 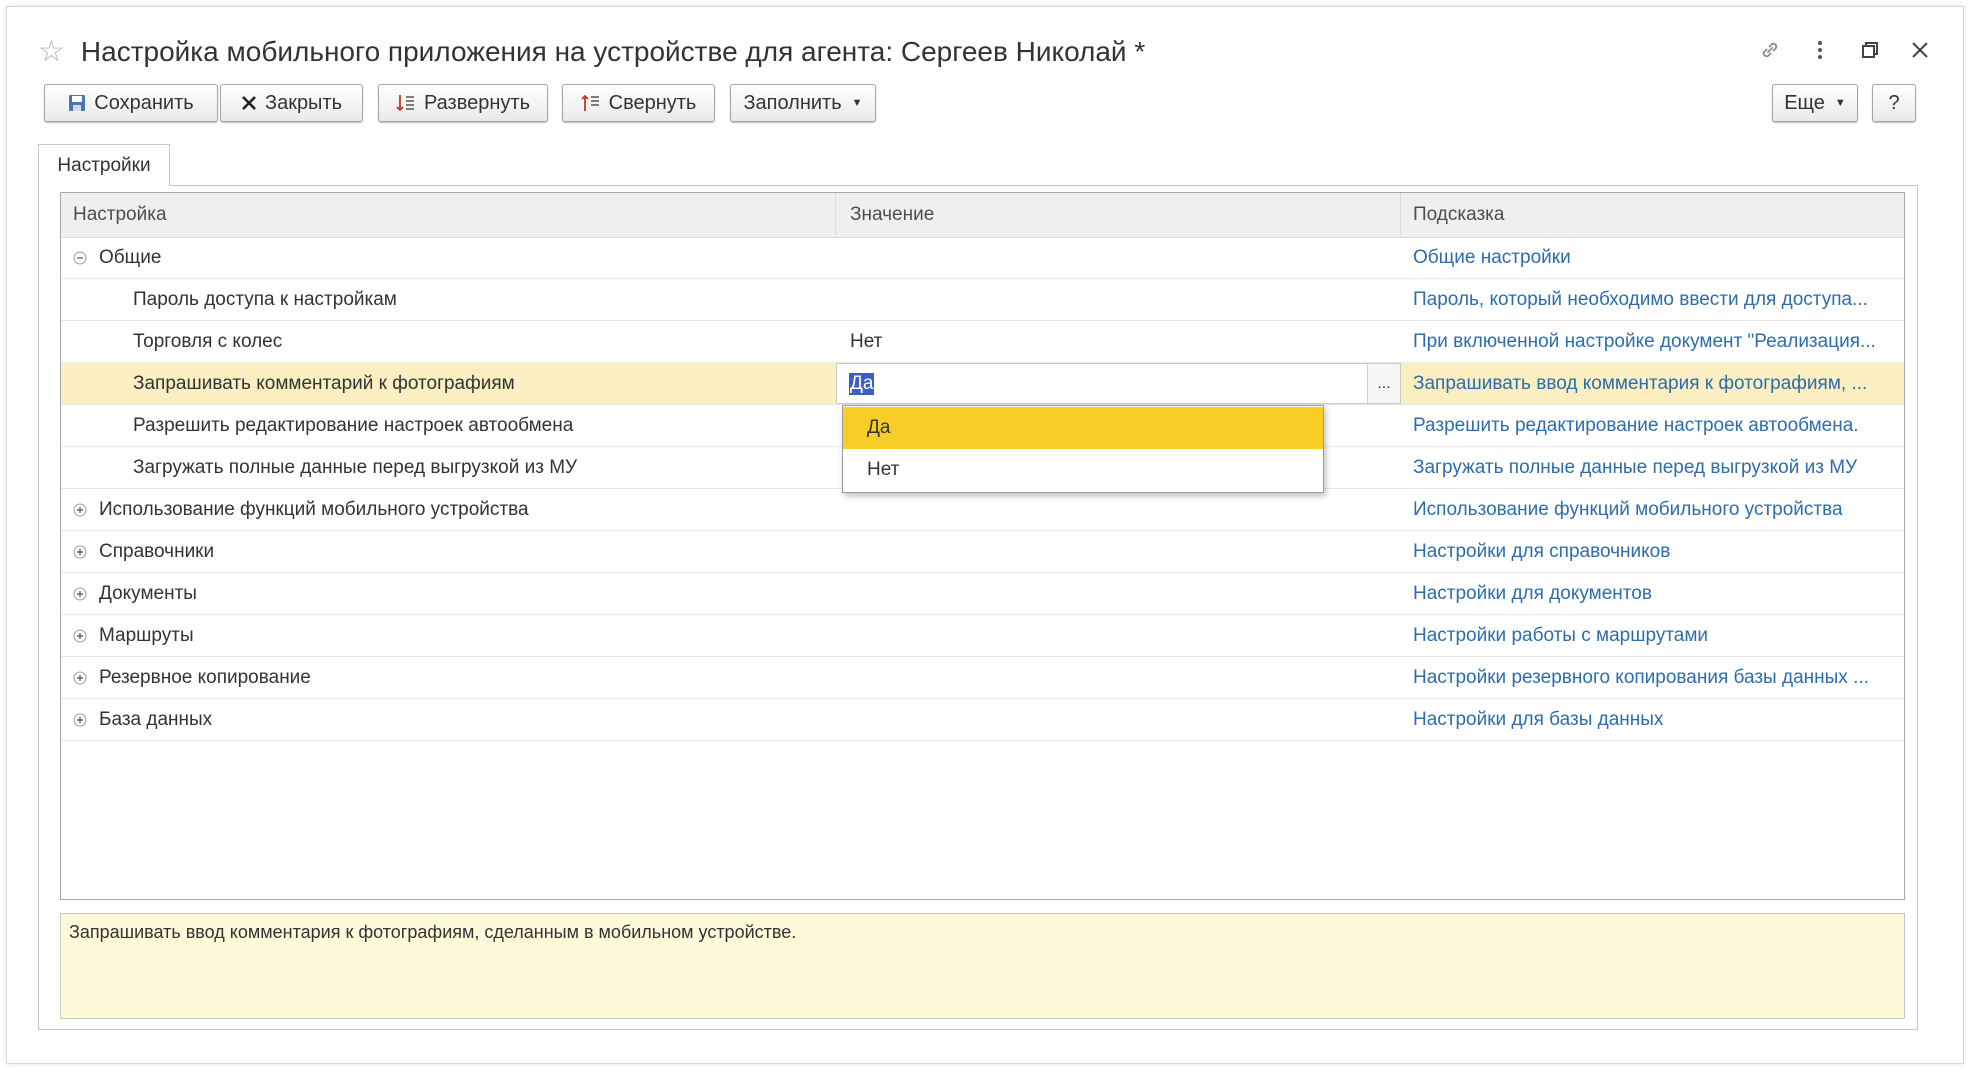 I want to click on close-button-label: Закрыть, so click(x=303, y=102).